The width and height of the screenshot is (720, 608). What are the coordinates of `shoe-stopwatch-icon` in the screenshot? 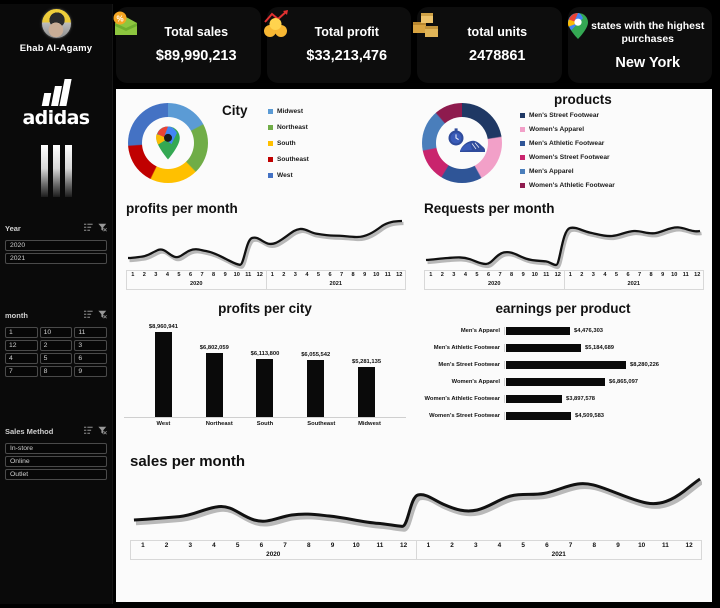 It's located at (463, 143).